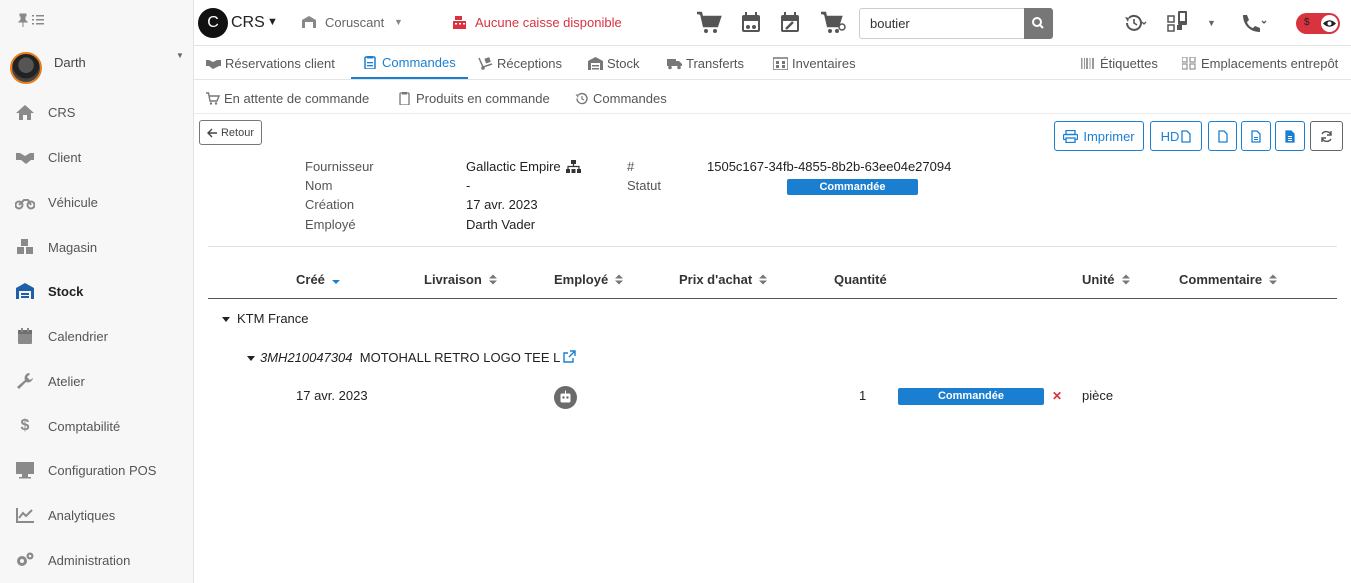  What do you see at coordinates (409, 63) in the screenshot?
I see `tab-commandes: Commandes` at bounding box center [409, 63].